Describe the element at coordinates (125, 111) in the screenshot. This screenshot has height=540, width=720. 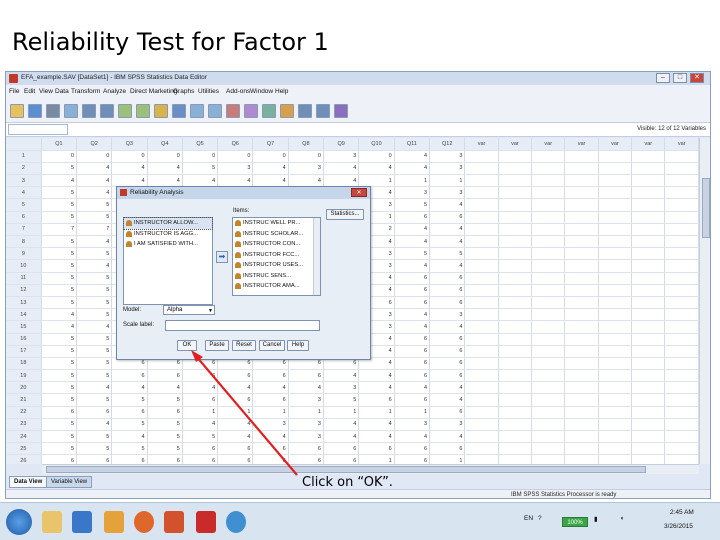
I see `goto-case-icon` at that location.